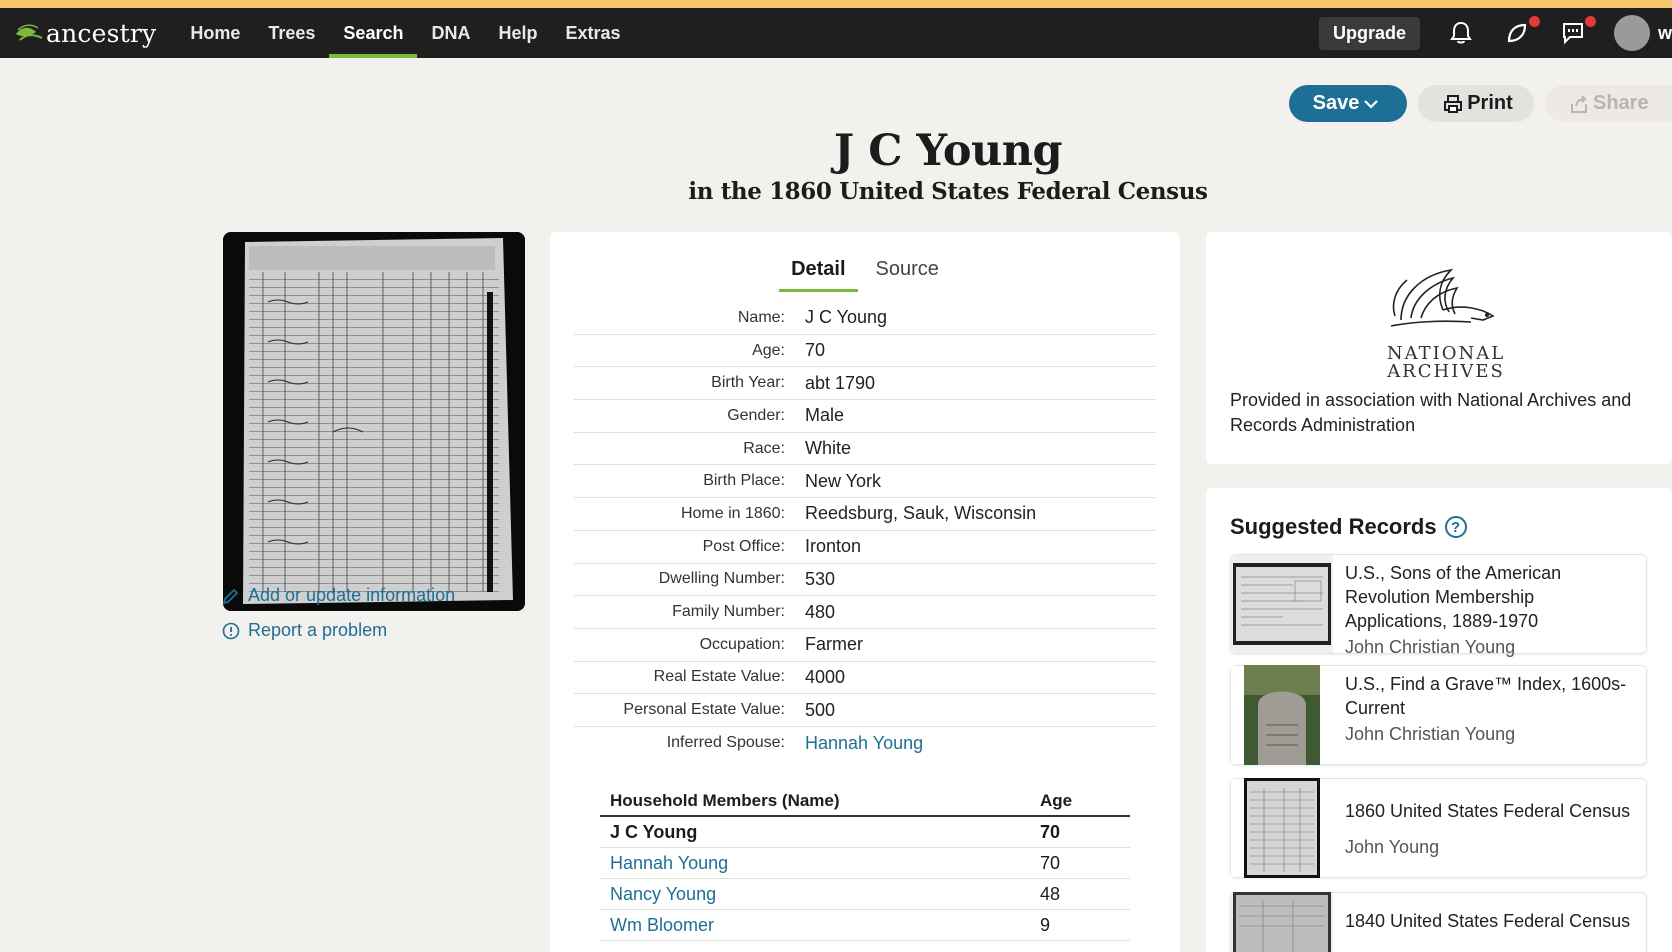  Describe the element at coordinates (820, 925) in the screenshot. I see `member-name-link: Wm Bloomer` at that location.